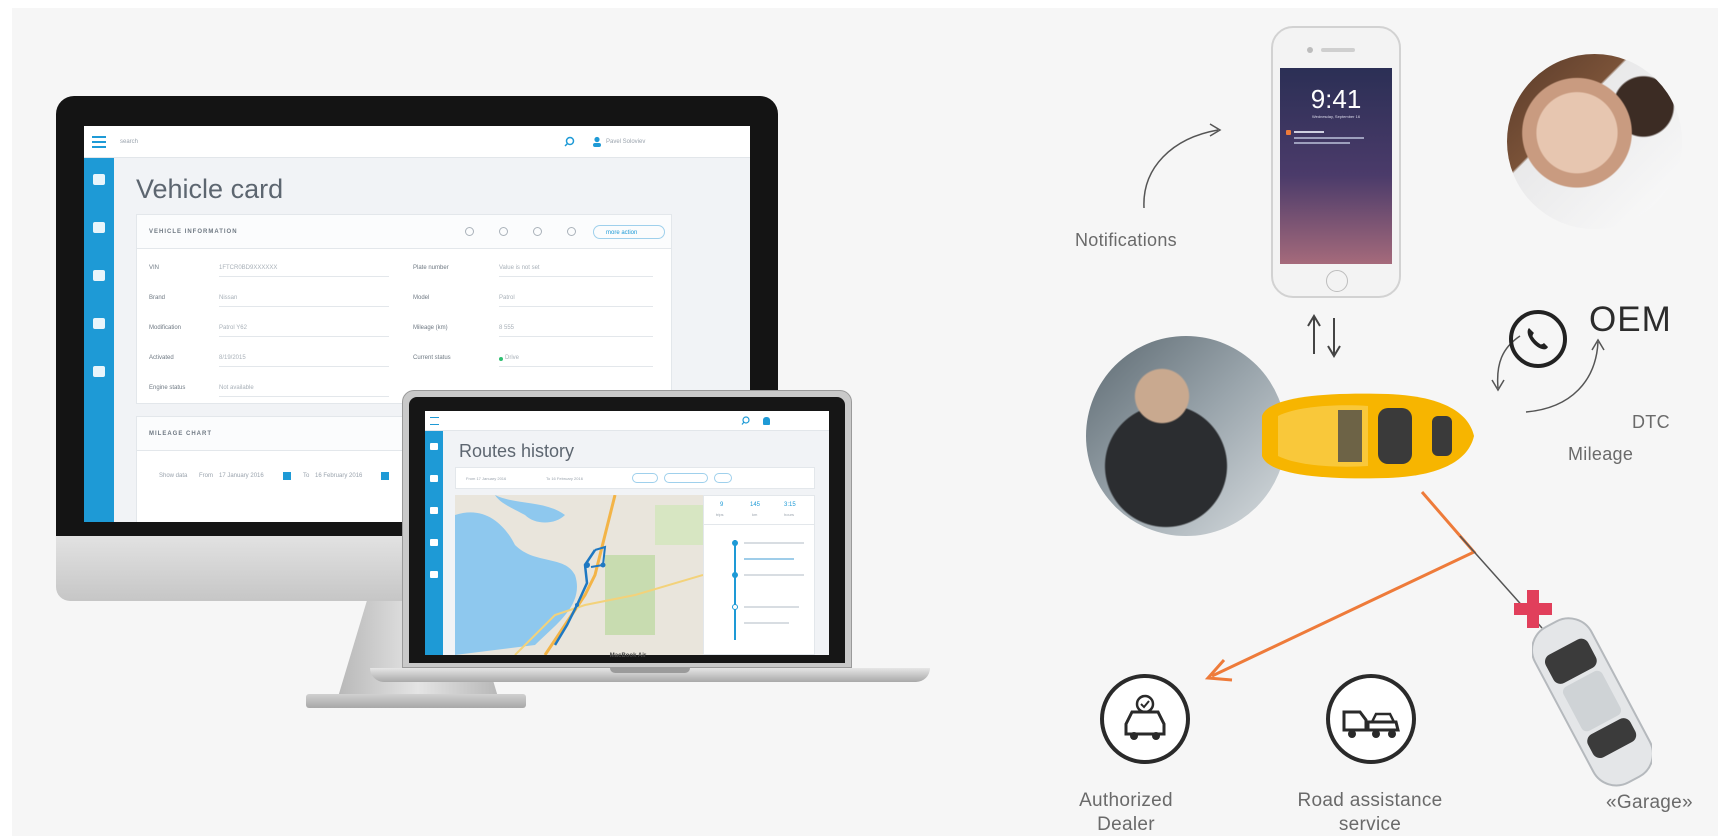 Image resolution: width=1721 pixels, height=839 pixels. I want to click on dealer-label-2: Dealer, so click(1126, 825).